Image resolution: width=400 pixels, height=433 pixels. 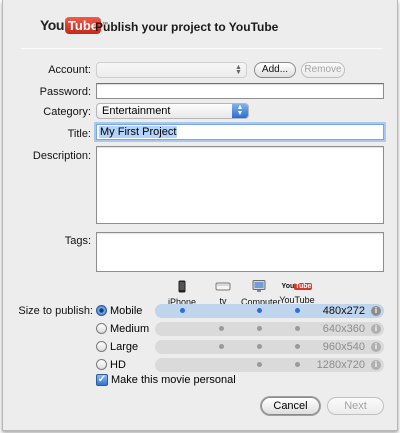 I want to click on title-field: My First Project, so click(x=240, y=132).